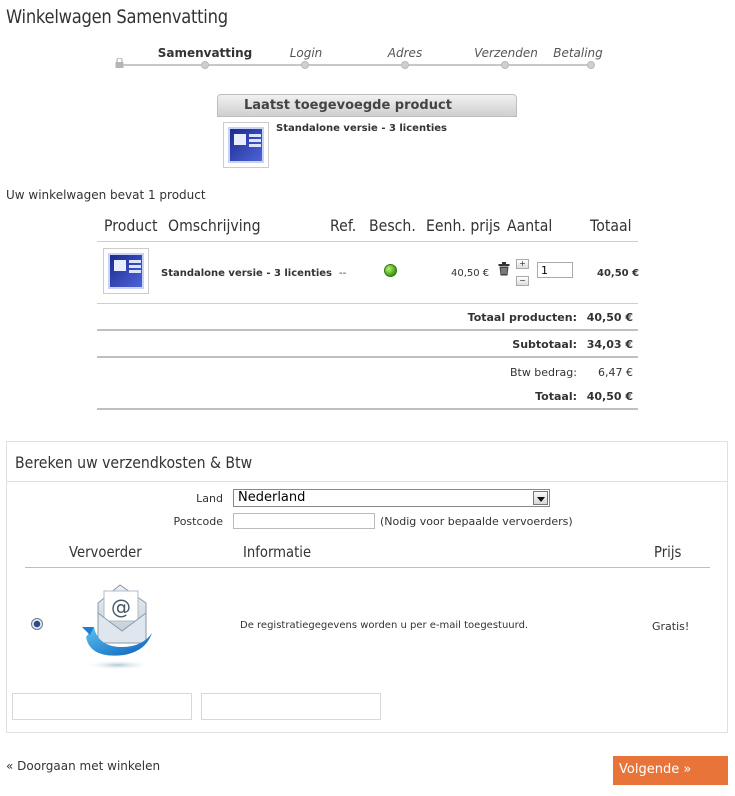  I want to click on vat-label: Btw bedrag:, so click(543, 372).